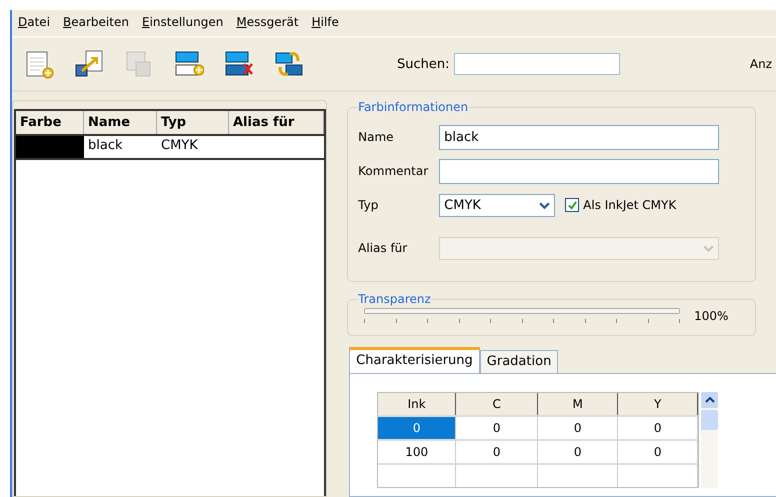  What do you see at coordinates (579, 171) in the screenshot?
I see `comment-field` at bounding box center [579, 171].